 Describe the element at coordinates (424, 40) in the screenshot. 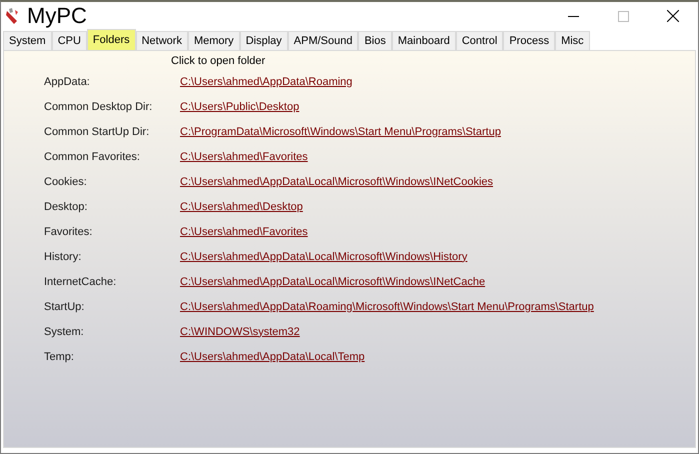

I see `tab: Mainboard` at that location.